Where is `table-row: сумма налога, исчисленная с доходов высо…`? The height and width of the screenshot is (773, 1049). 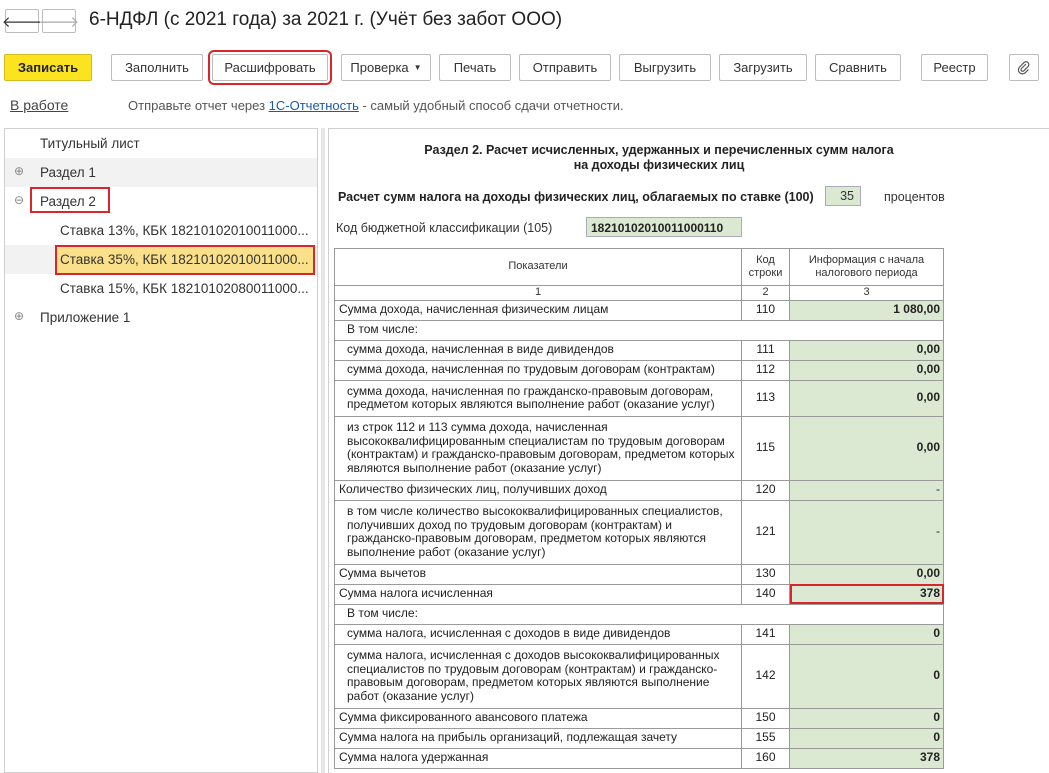
table-row: сумма налога, исчисленная с доходов высо… is located at coordinates (639, 676).